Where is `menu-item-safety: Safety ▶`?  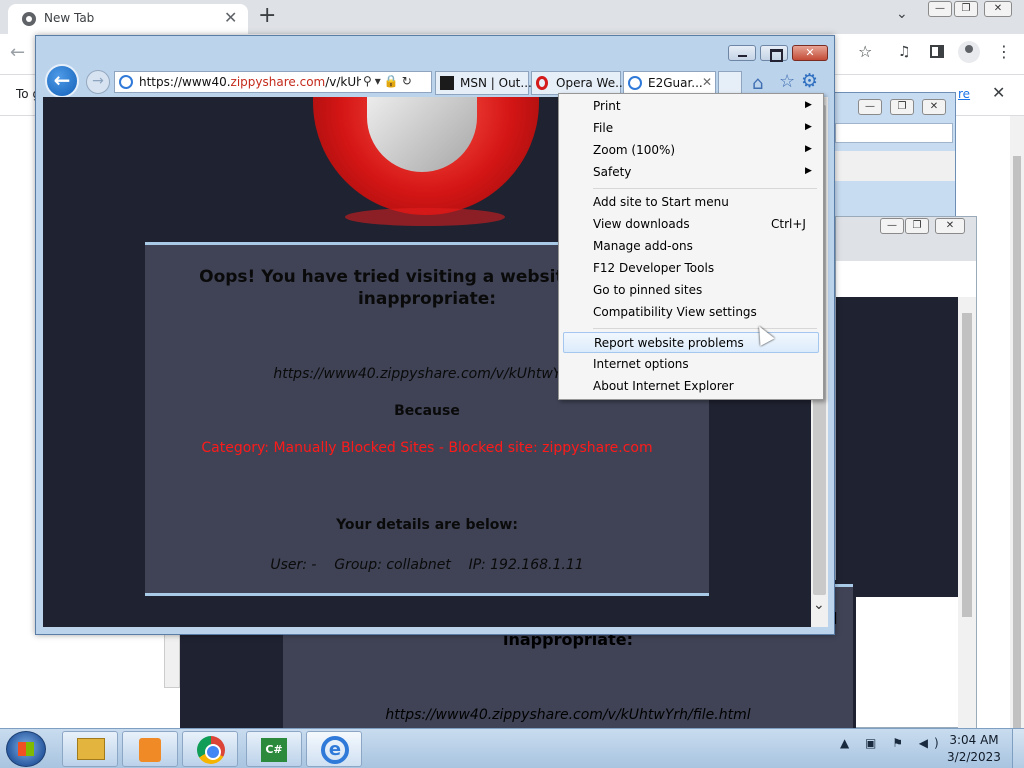 menu-item-safety: Safety ▶ is located at coordinates (691, 172).